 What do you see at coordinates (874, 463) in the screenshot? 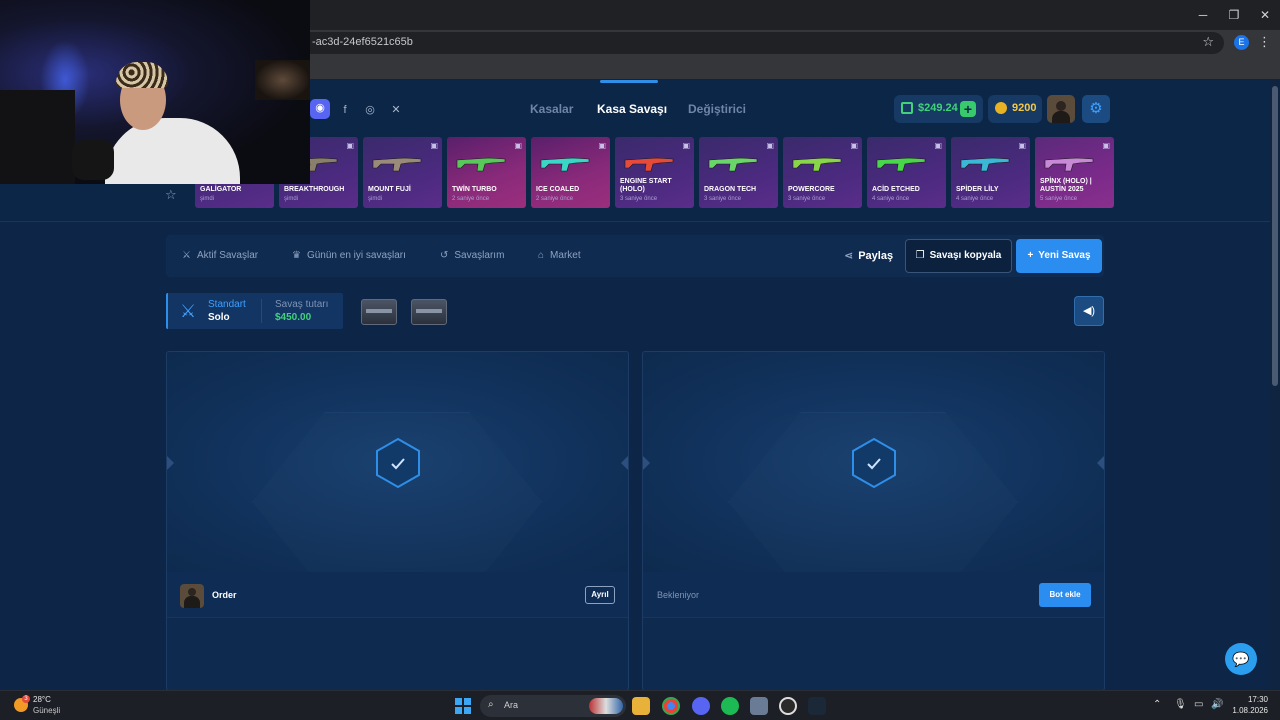
I see `ready-check-icon` at bounding box center [874, 463].